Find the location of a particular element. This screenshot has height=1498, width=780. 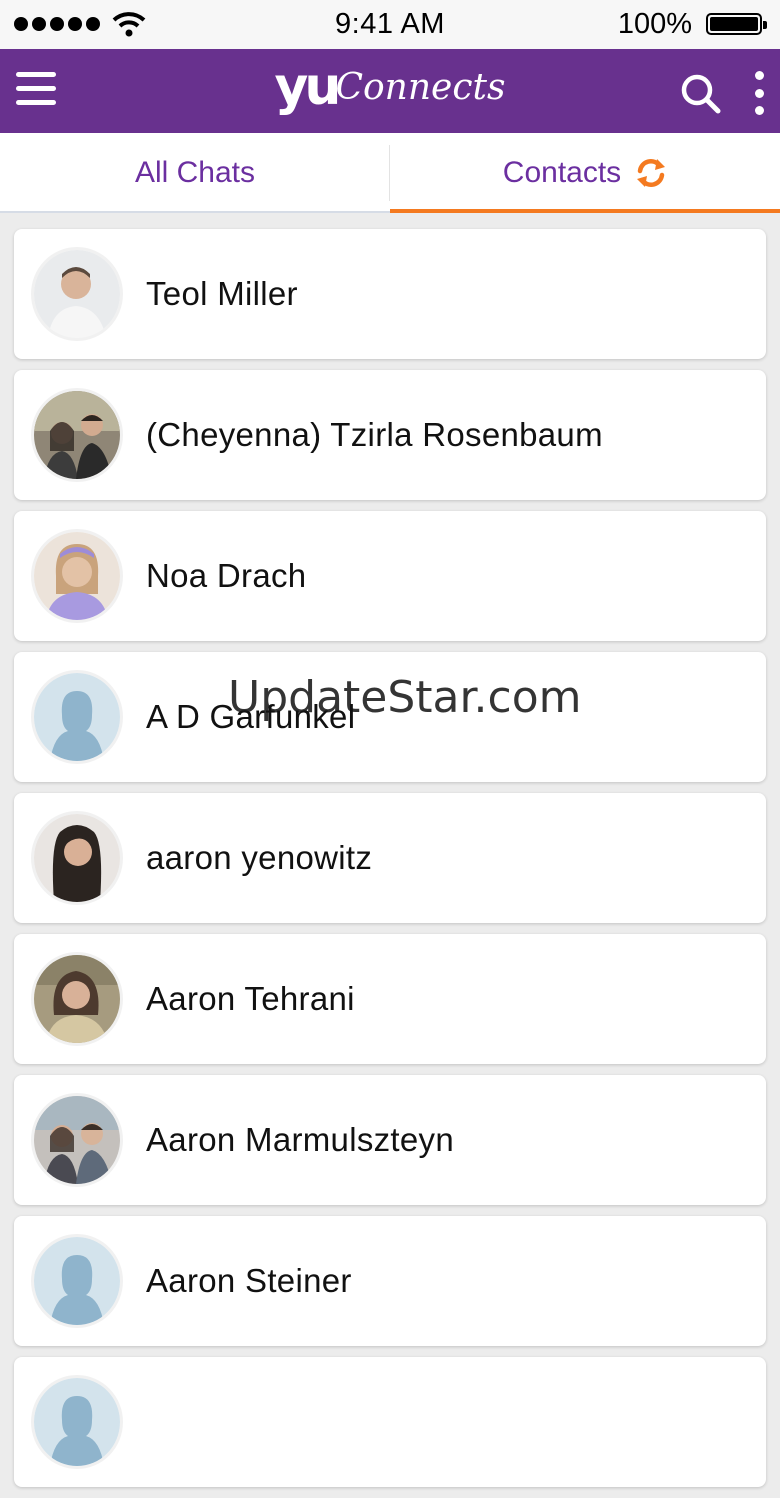

tab-all-chats: All Chats is located at coordinates (195, 173).